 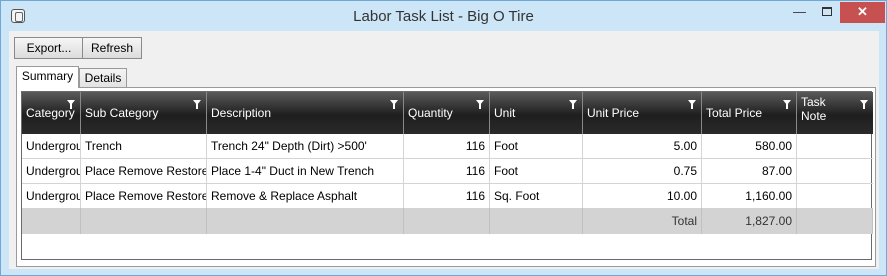 I want to click on cell-unit-price: 10.00, so click(x=642, y=196).